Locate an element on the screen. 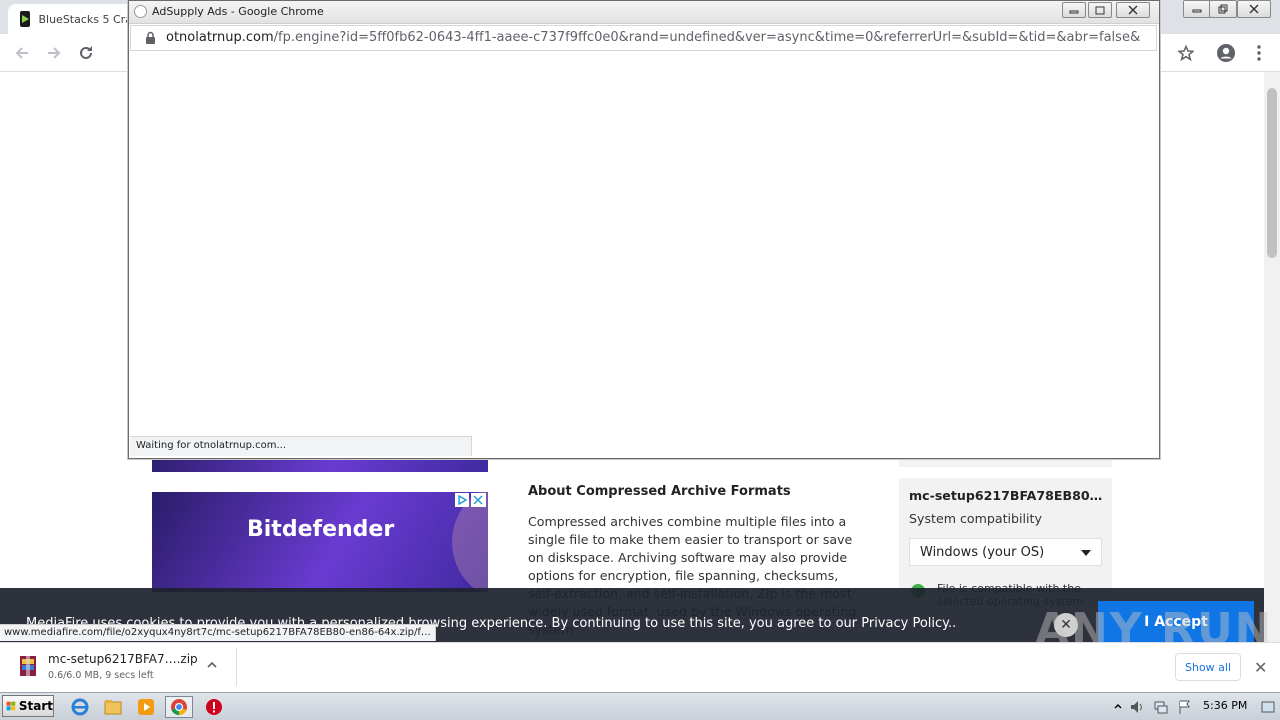 The image size is (1280, 720). action-center-flag-icon is located at coordinates (1185, 707).